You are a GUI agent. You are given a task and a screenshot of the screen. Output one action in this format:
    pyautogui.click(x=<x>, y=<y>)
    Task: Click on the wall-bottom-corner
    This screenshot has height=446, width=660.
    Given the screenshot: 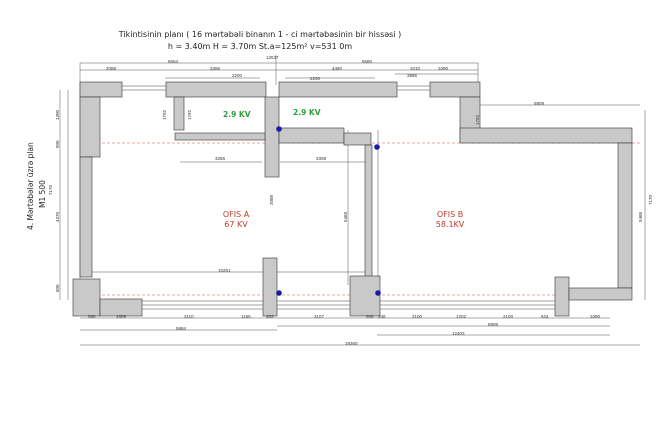 What is the action you would take?
    pyautogui.click(x=600, y=294)
    